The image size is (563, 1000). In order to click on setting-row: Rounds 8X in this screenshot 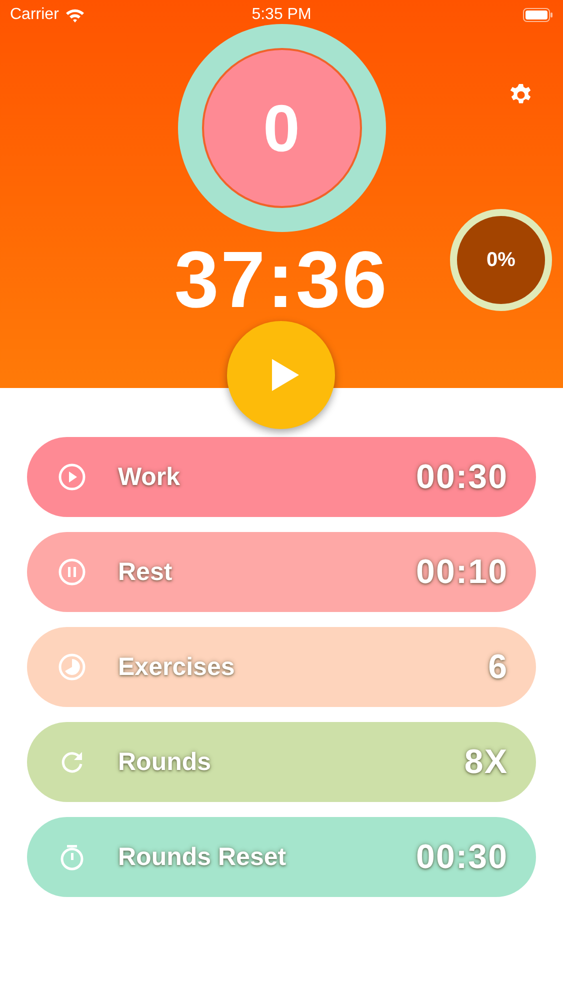, I will do `click(281, 762)`.